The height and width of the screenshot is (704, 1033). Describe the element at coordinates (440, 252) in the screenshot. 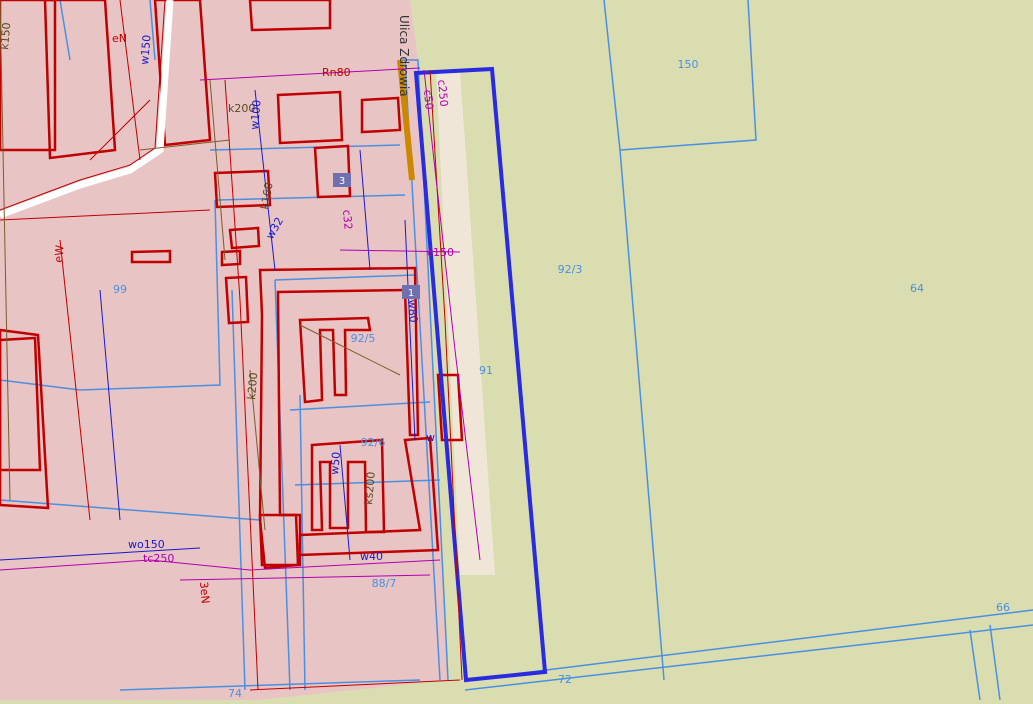

I see `utility-label: c150` at that location.